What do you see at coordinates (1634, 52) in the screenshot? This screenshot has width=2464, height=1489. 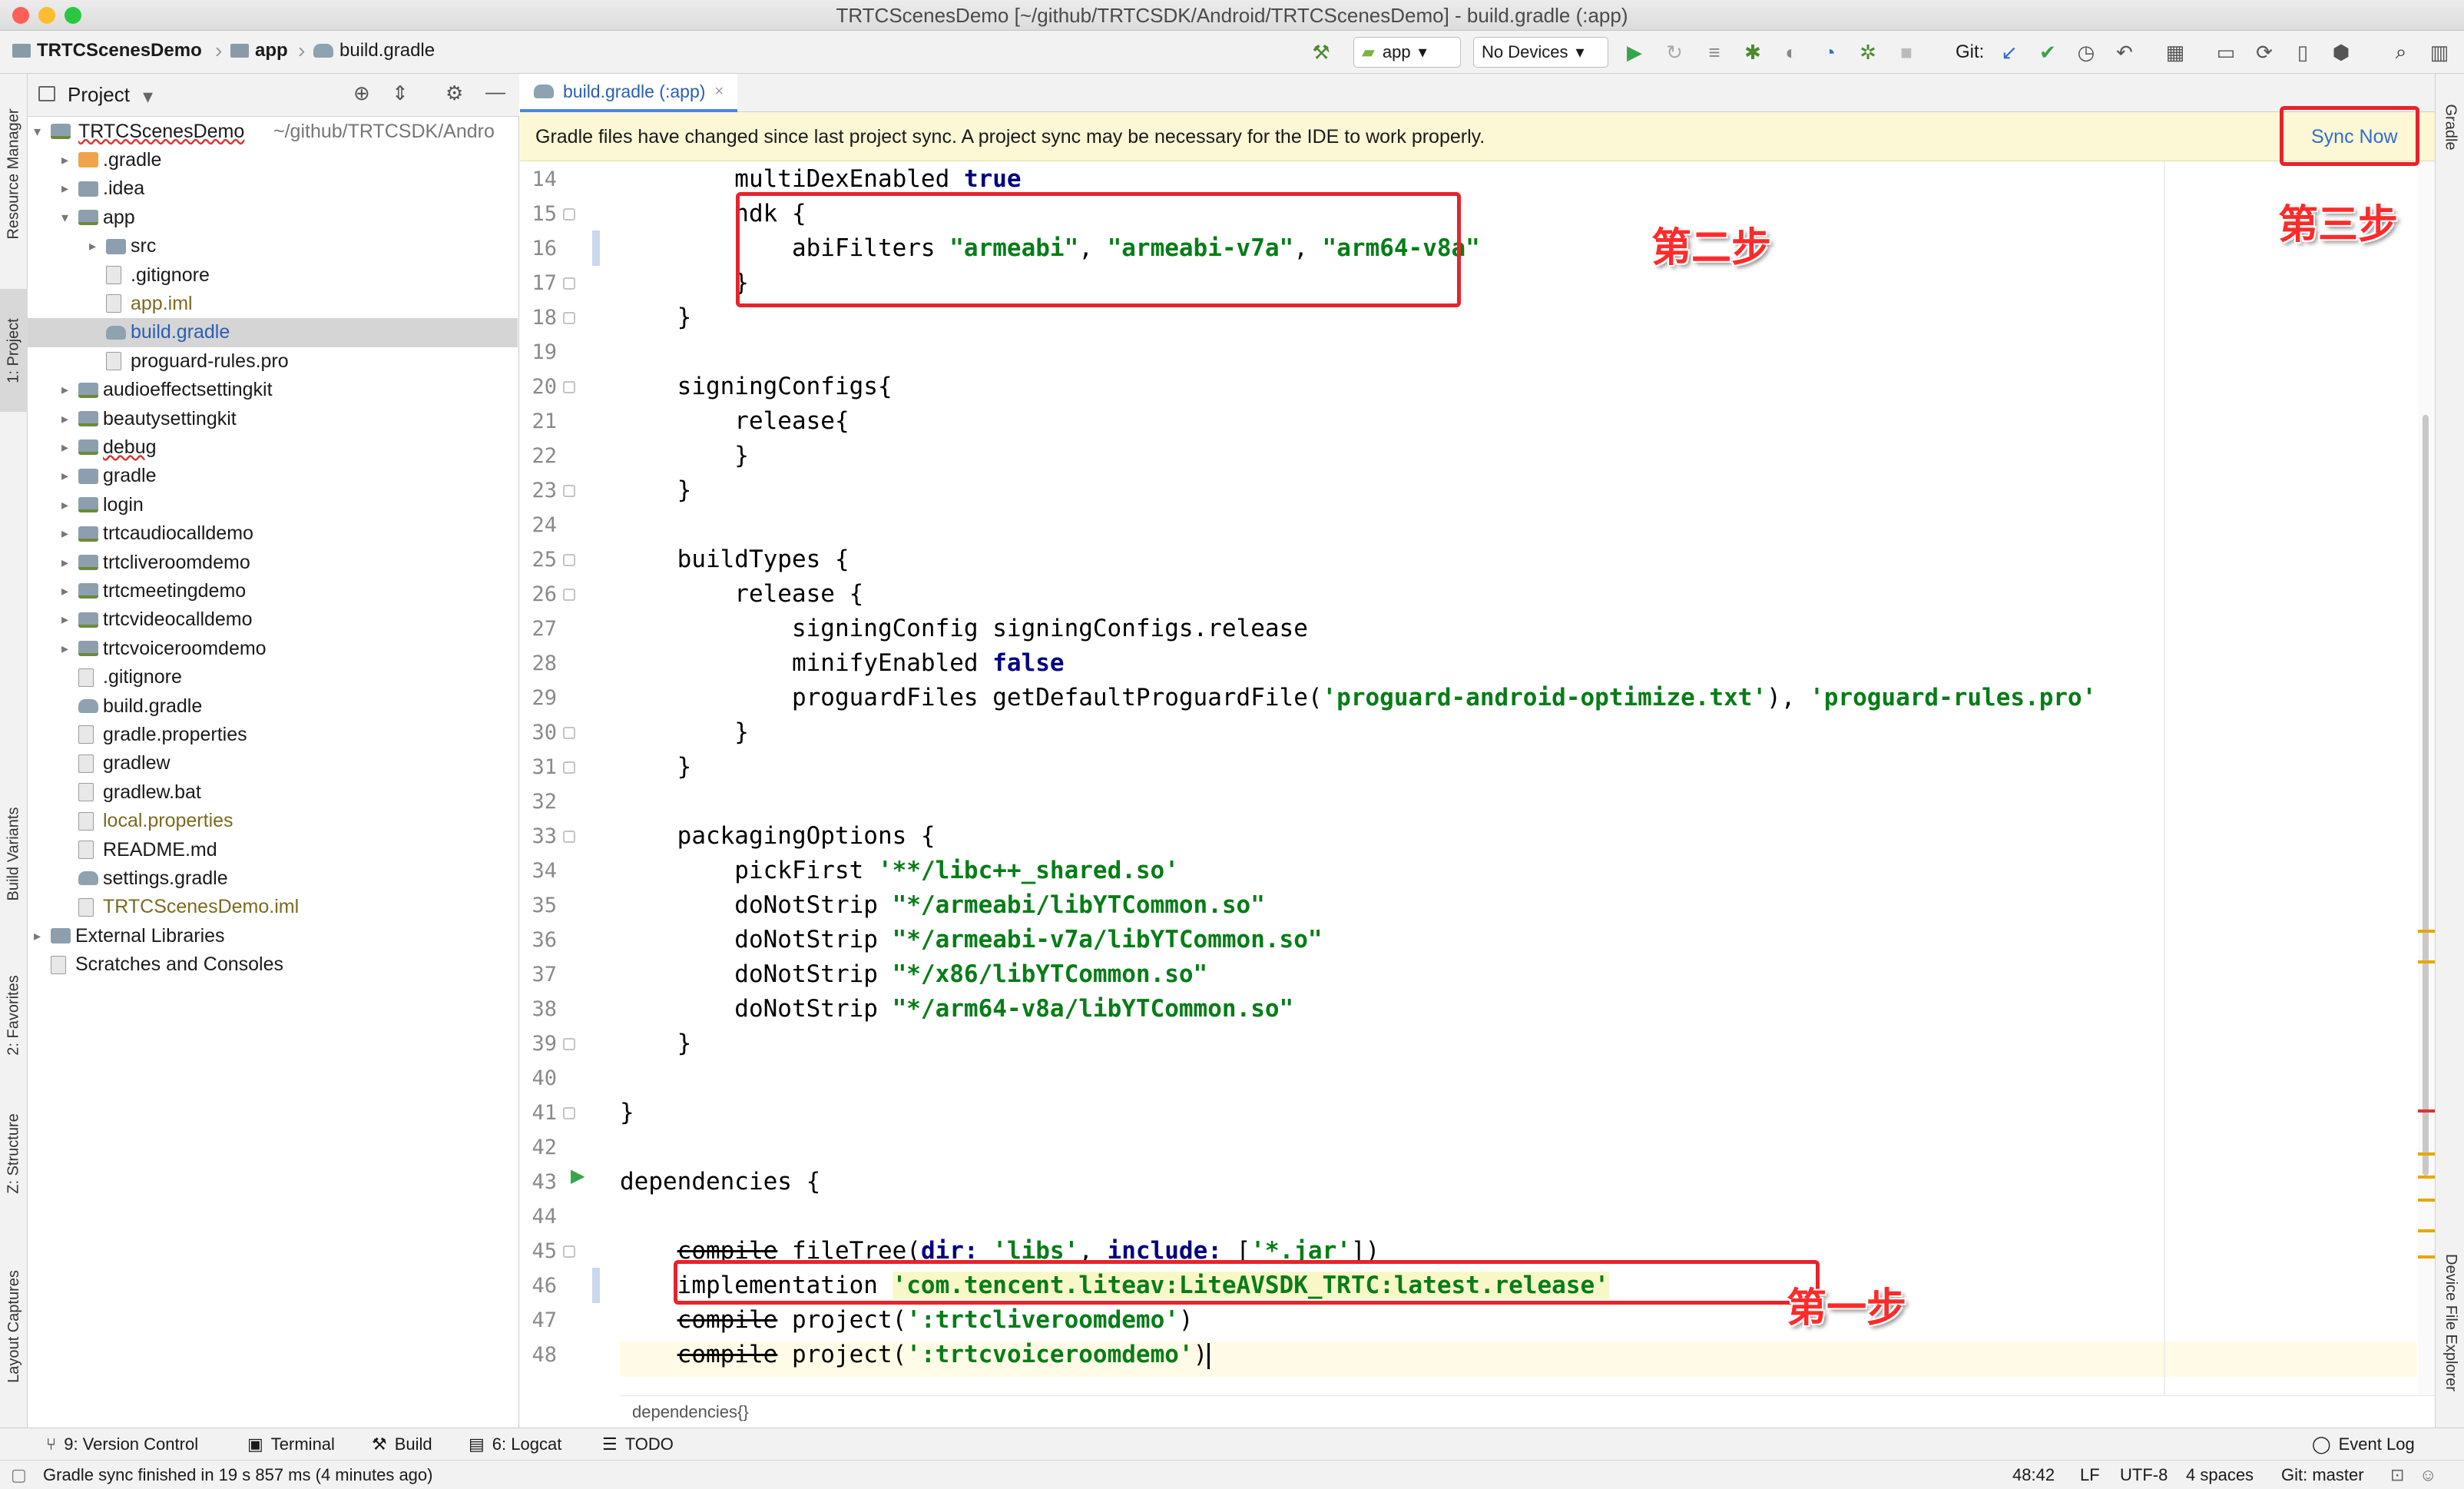 I see `run-icon: ▶` at bounding box center [1634, 52].